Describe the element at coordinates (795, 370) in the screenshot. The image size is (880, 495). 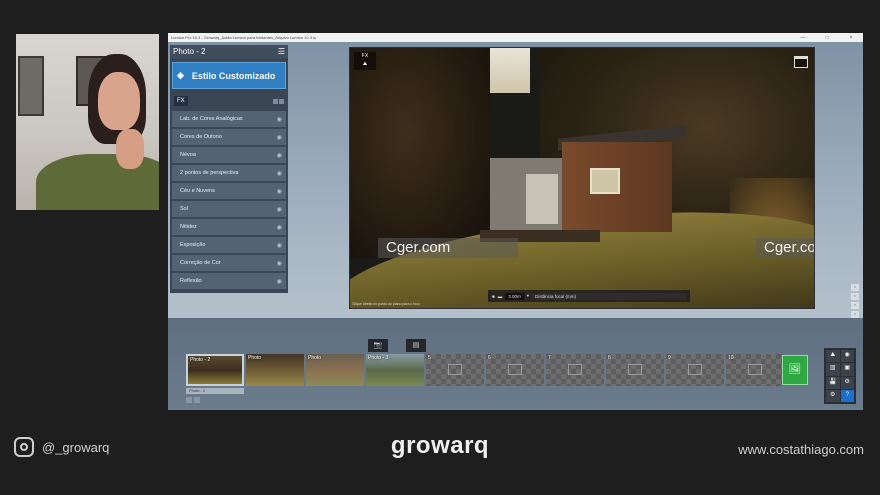
I see `render-photo-button: 🖼` at that location.